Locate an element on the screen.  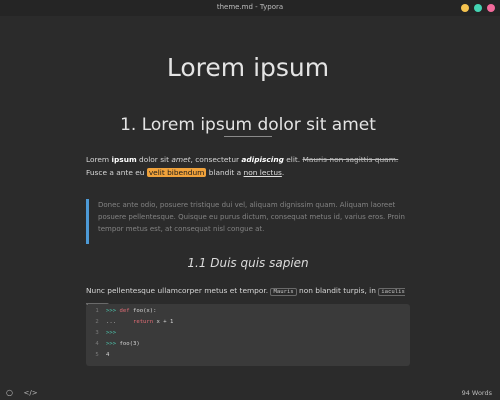
code-line: 2 ... return x + 1 is located at coordinates (248, 324).